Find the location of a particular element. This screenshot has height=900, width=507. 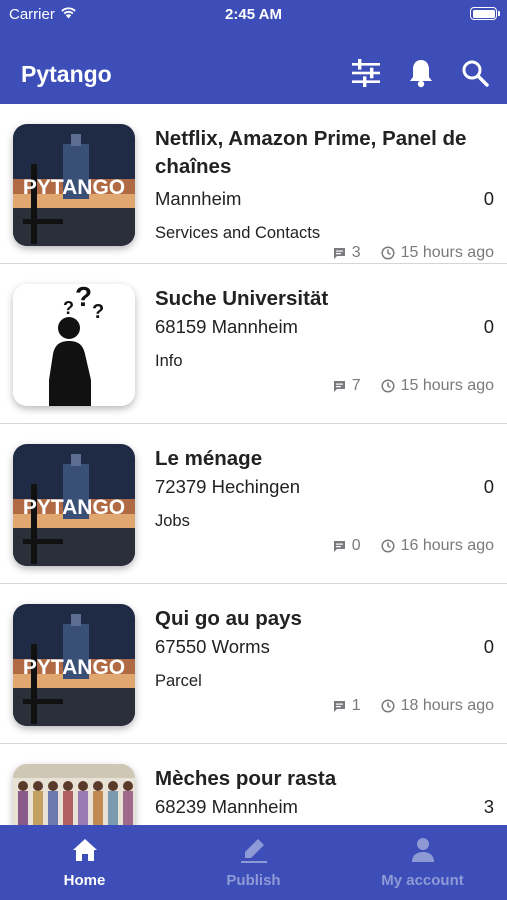

notifications-button is located at coordinates (421, 75).